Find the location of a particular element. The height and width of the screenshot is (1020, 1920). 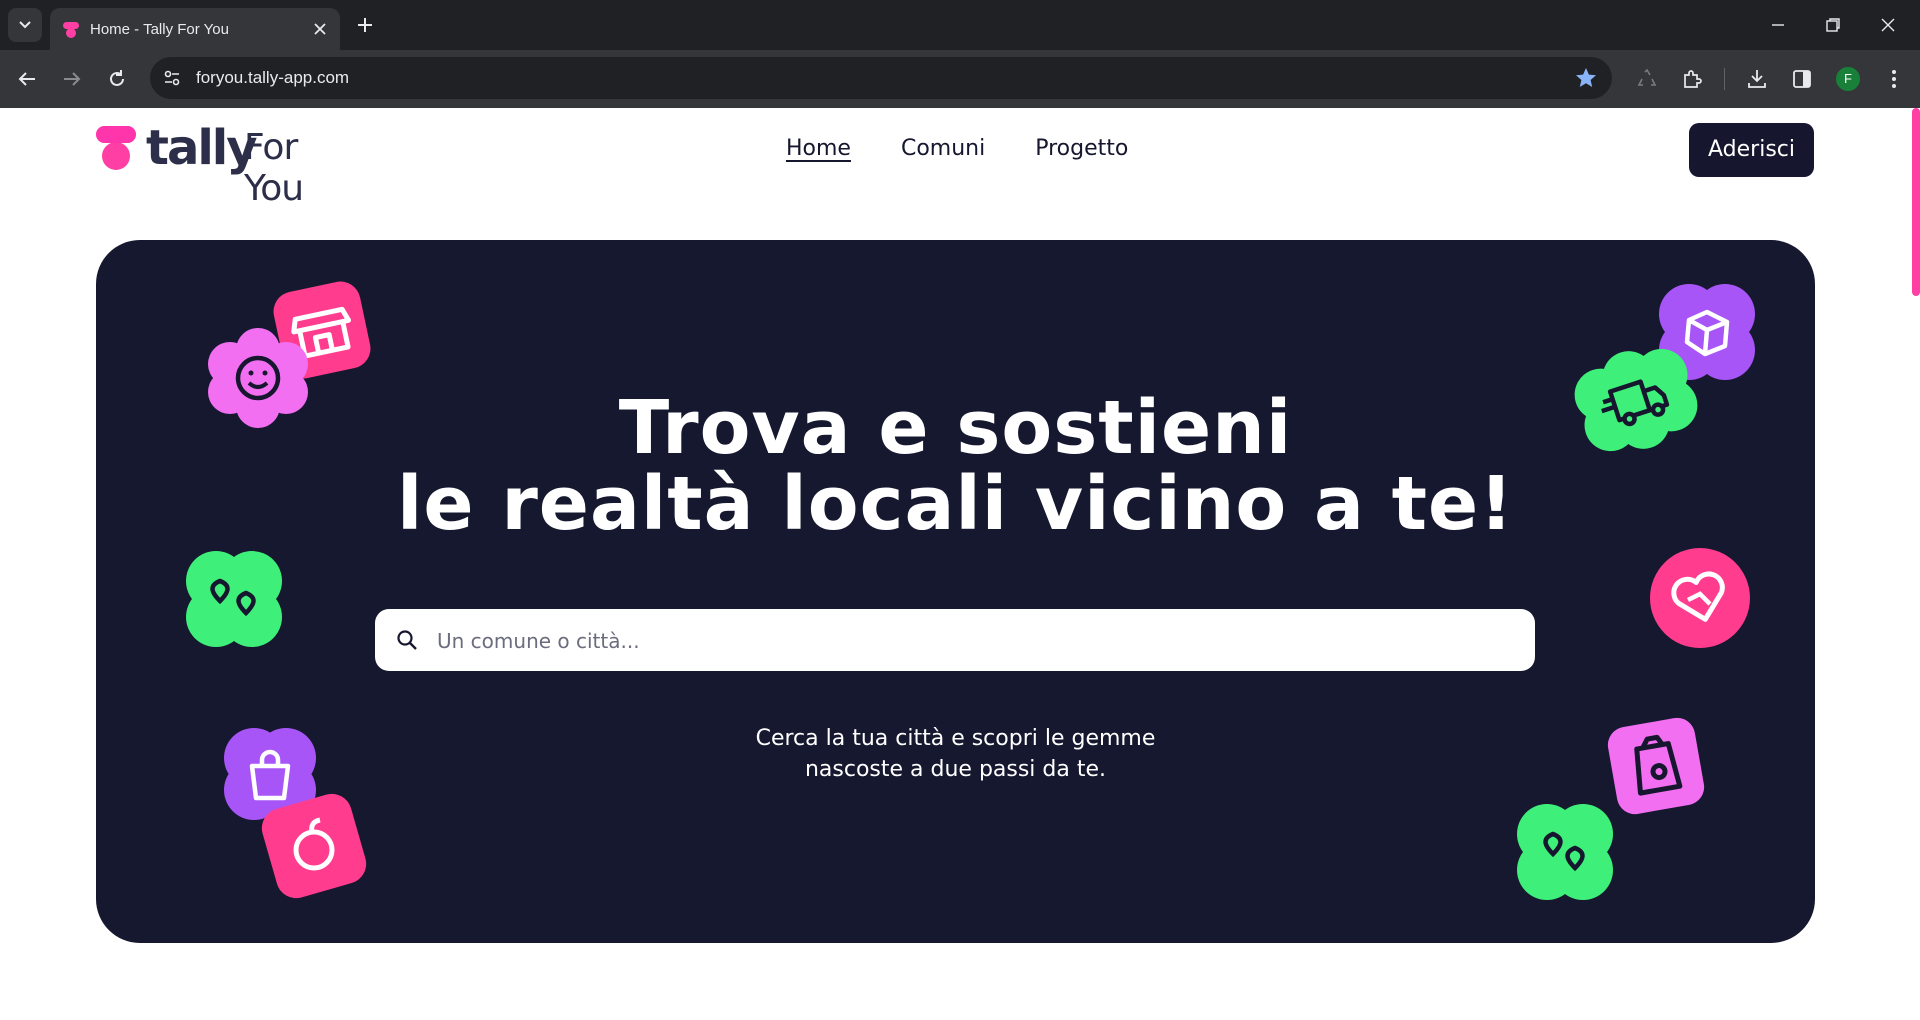

tally-favicon-icon is located at coordinates (71, 30).